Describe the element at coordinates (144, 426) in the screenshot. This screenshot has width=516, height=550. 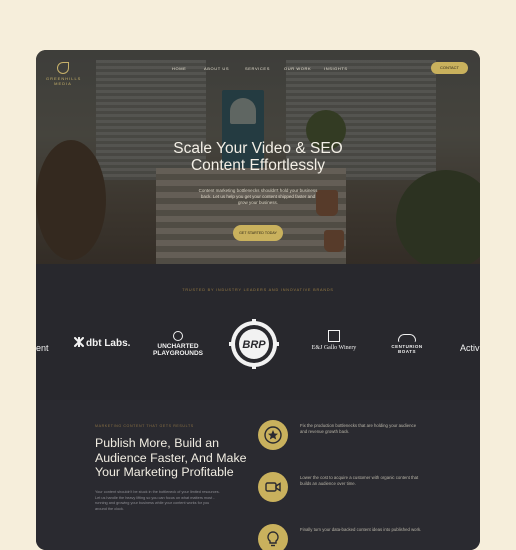
I see `section-eyebrow: MARKETING CONTENT THAT GETS RESULTS` at that location.